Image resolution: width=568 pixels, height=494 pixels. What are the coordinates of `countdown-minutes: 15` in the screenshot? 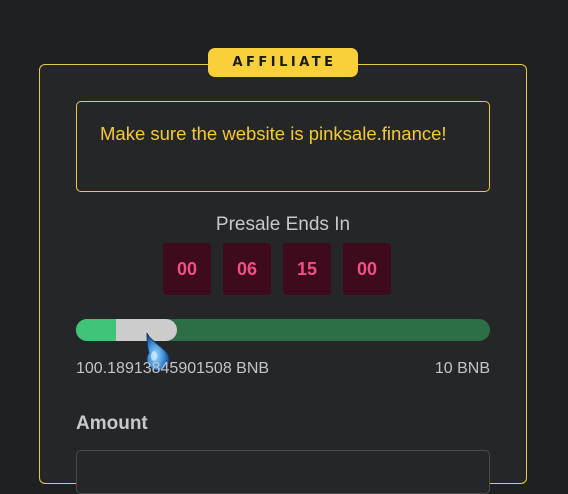 It's located at (307, 269).